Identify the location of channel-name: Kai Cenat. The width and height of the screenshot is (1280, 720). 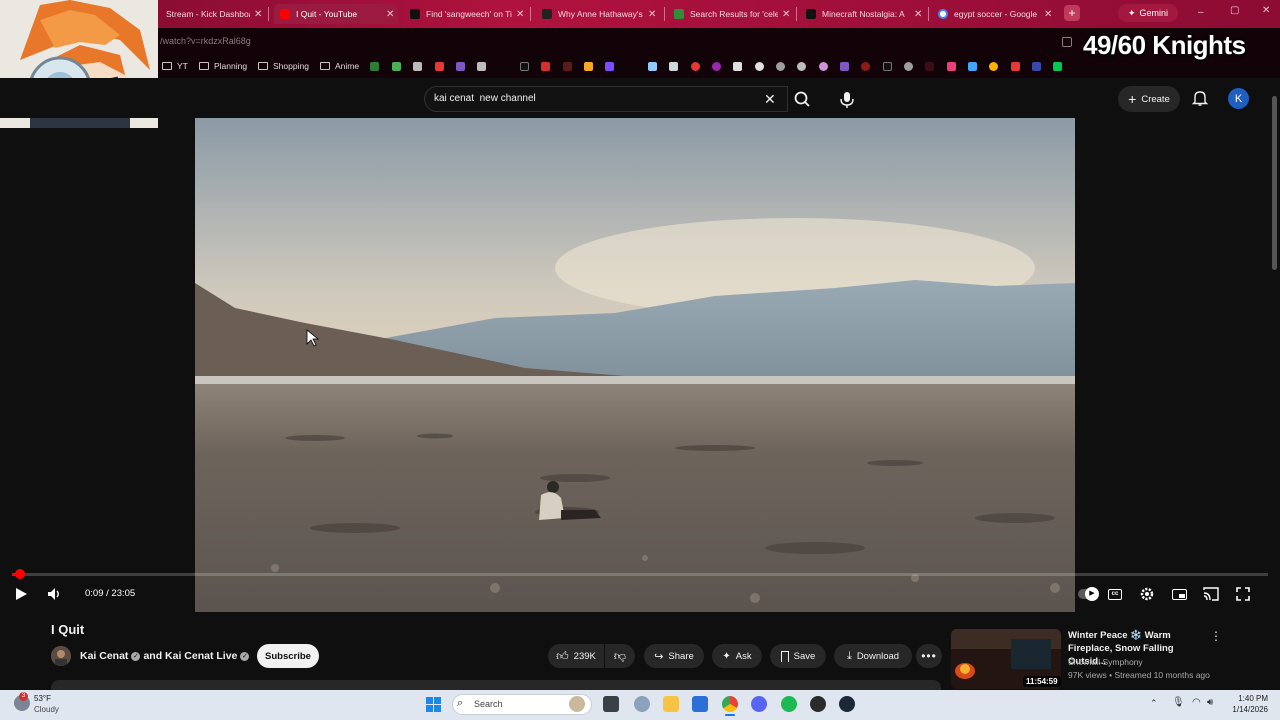
(104, 656).